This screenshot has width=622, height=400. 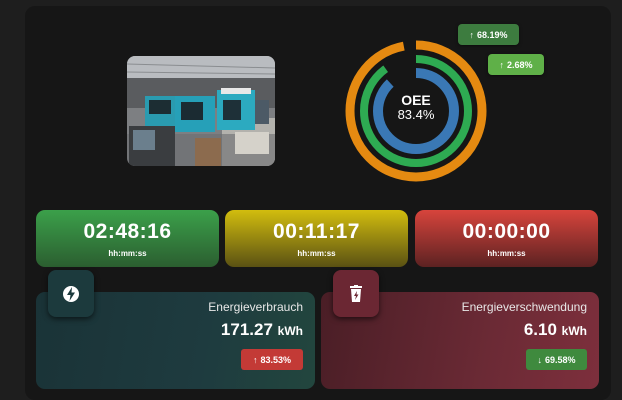 I want to click on timer-running: 02:48:16 hh:mm:ss, so click(x=127, y=238).